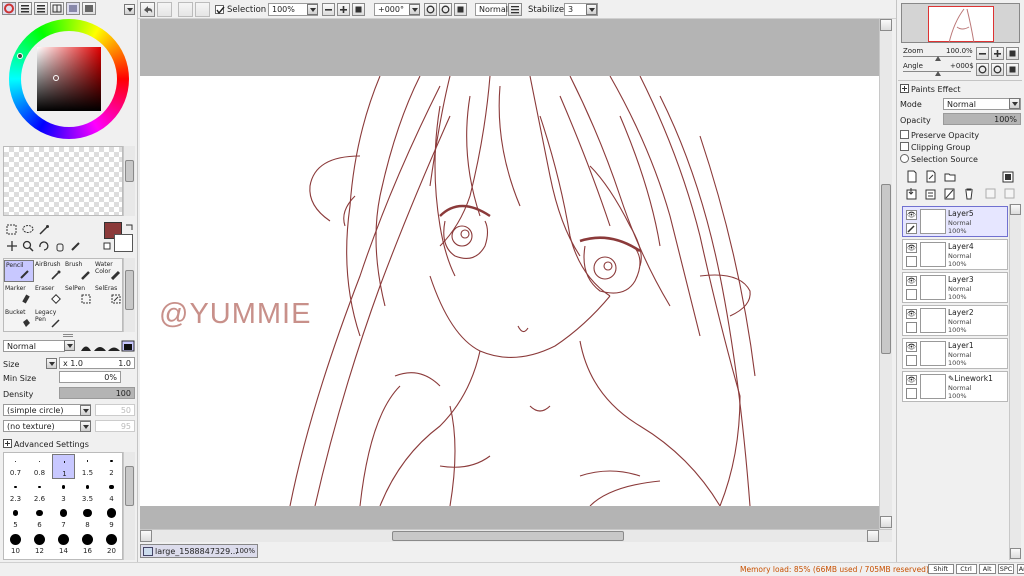  I want to click on merge-visible-icon, so click(991, 193).